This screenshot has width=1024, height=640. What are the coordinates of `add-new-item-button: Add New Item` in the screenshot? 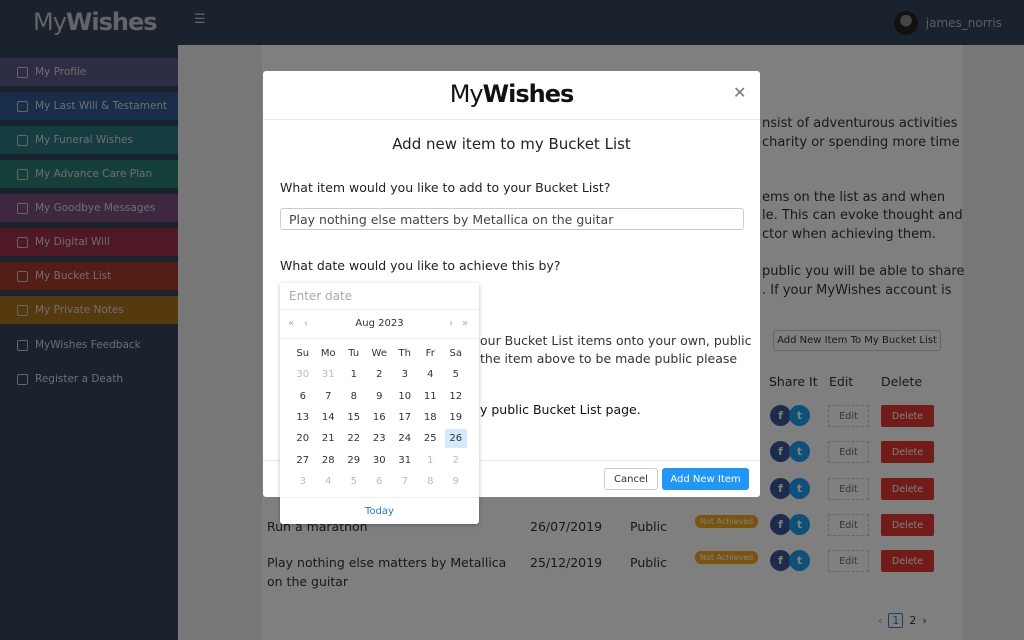 It's located at (705, 479).